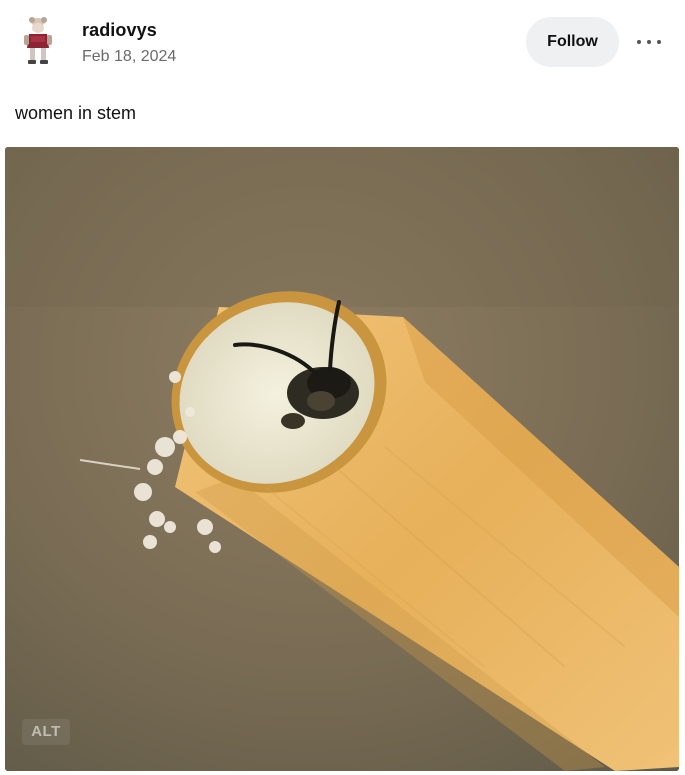 This screenshot has height=775, width=685. What do you see at coordinates (572, 42) in the screenshot?
I see `follow-button: Follow` at bounding box center [572, 42].